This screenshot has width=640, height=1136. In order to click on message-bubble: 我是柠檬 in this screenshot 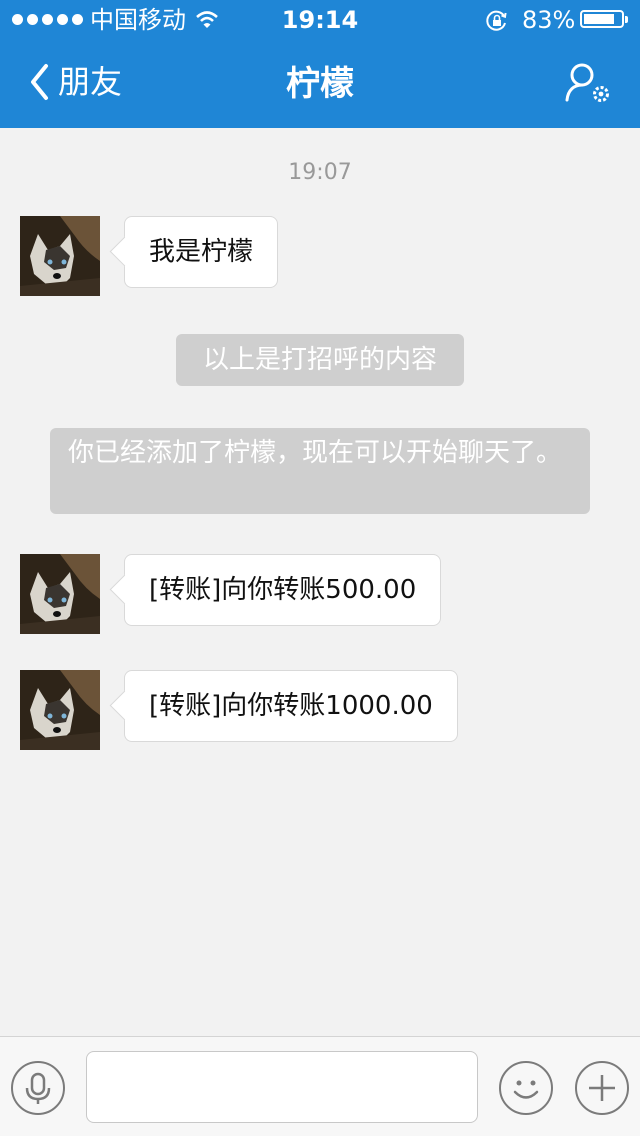, I will do `click(201, 252)`.